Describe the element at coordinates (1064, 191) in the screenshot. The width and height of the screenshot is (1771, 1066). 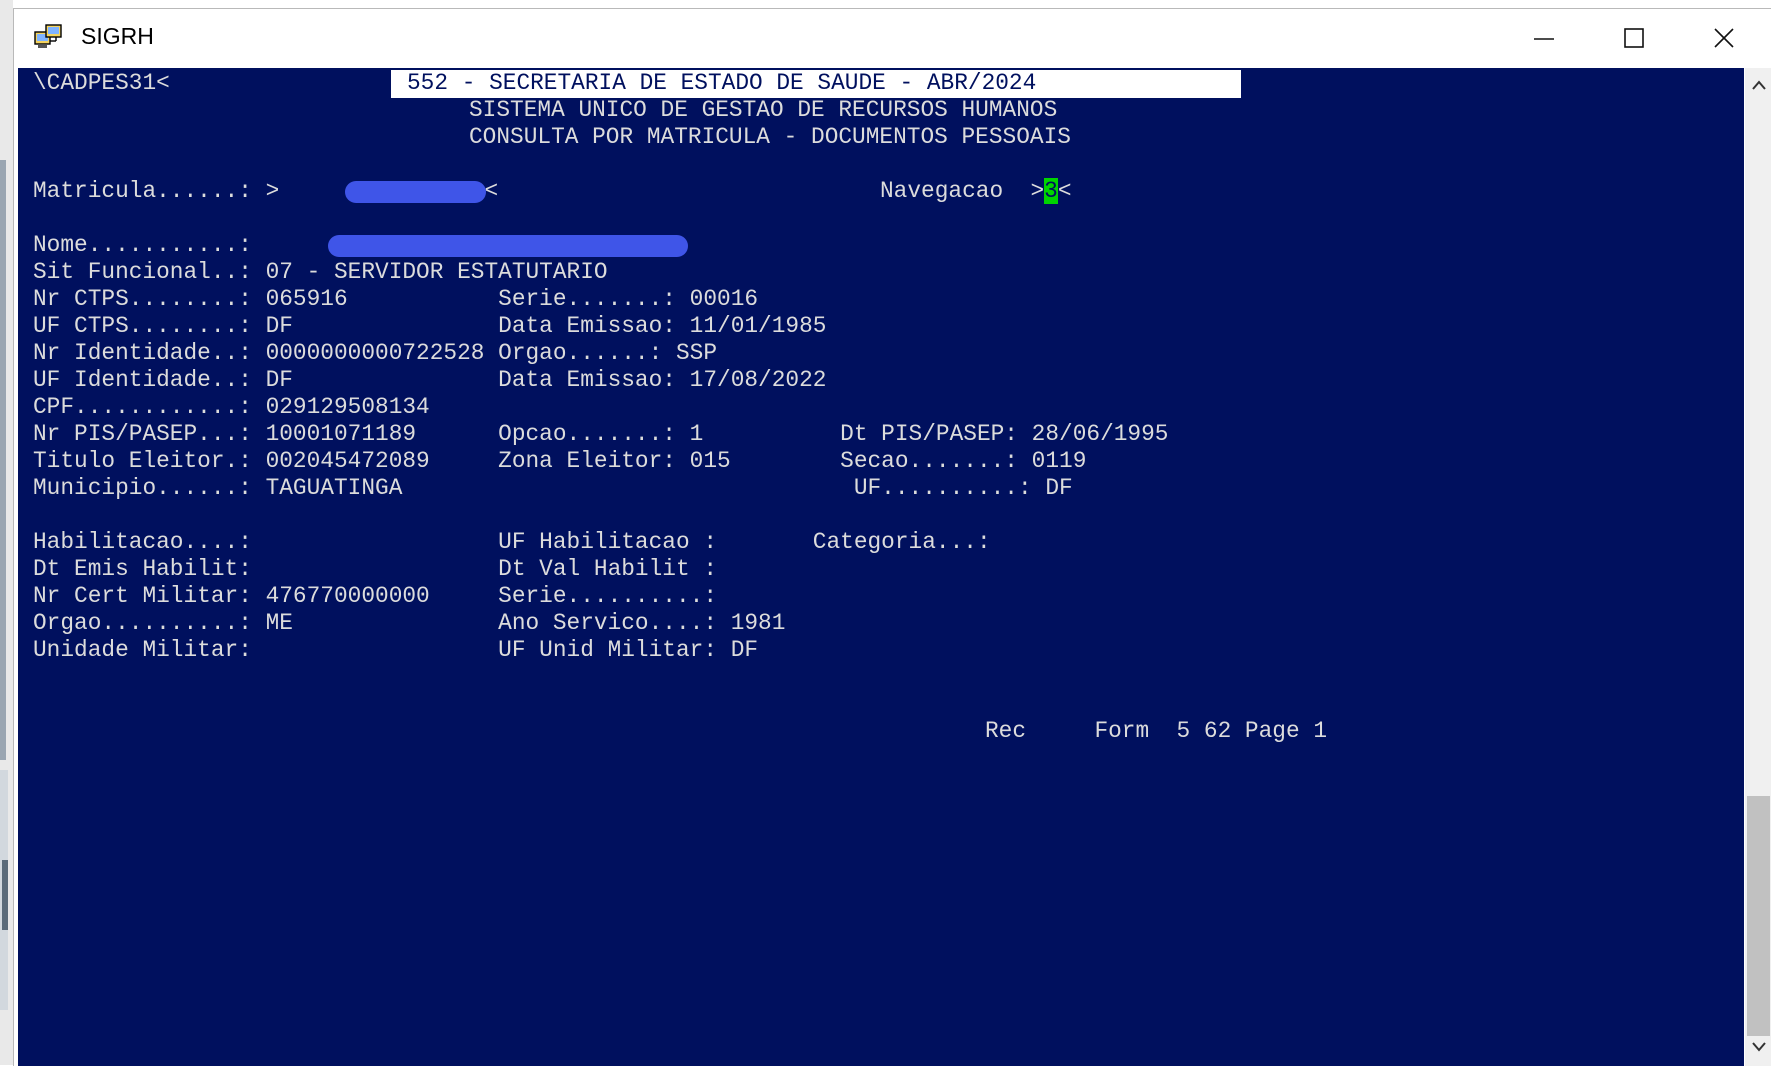
I see `navegacao-end: <` at that location.